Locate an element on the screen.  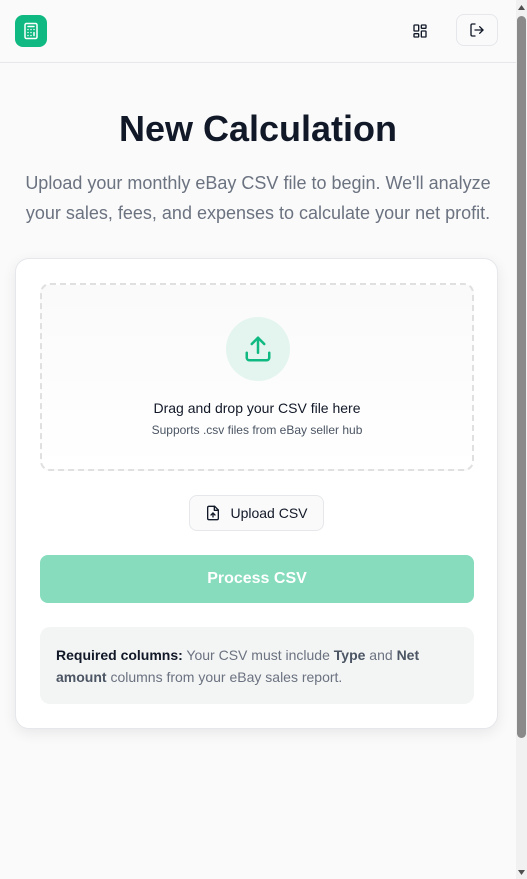
dashboard-button is located at coordinates (420, 31).